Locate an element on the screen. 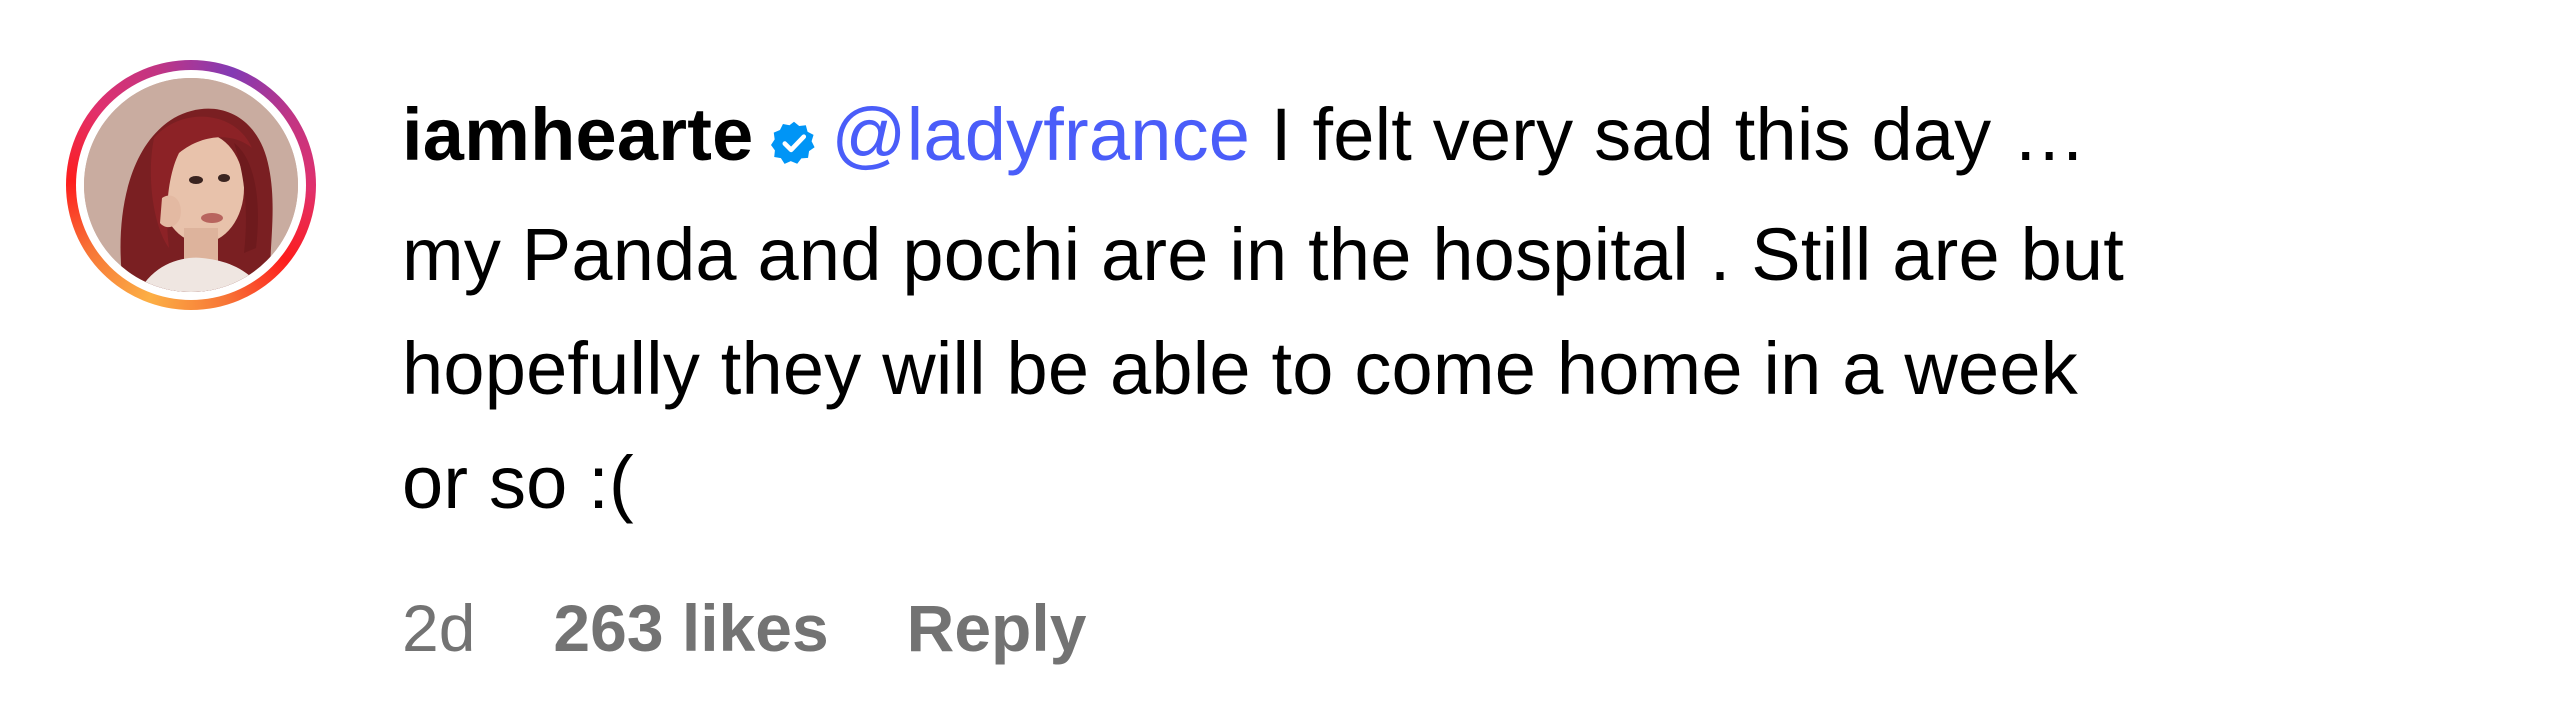  avatar-frame is located at coordinates (191, 185).